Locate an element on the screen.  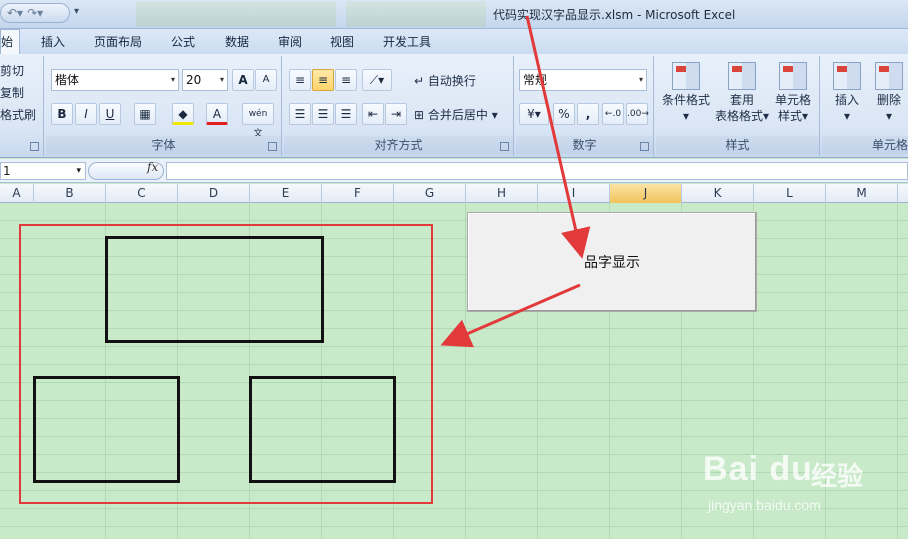
merge-center-button: ⊞ 合并后居中 ▾ is located at coordinates (456, 114).